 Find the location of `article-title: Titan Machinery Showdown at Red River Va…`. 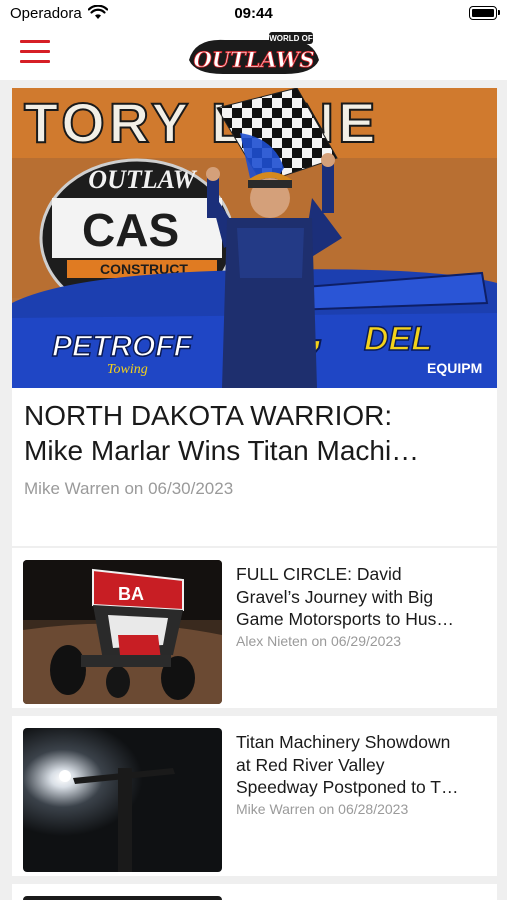

article-title: Titan Machinery Showdown at Red River Va… is located at coordinates (362, 765).